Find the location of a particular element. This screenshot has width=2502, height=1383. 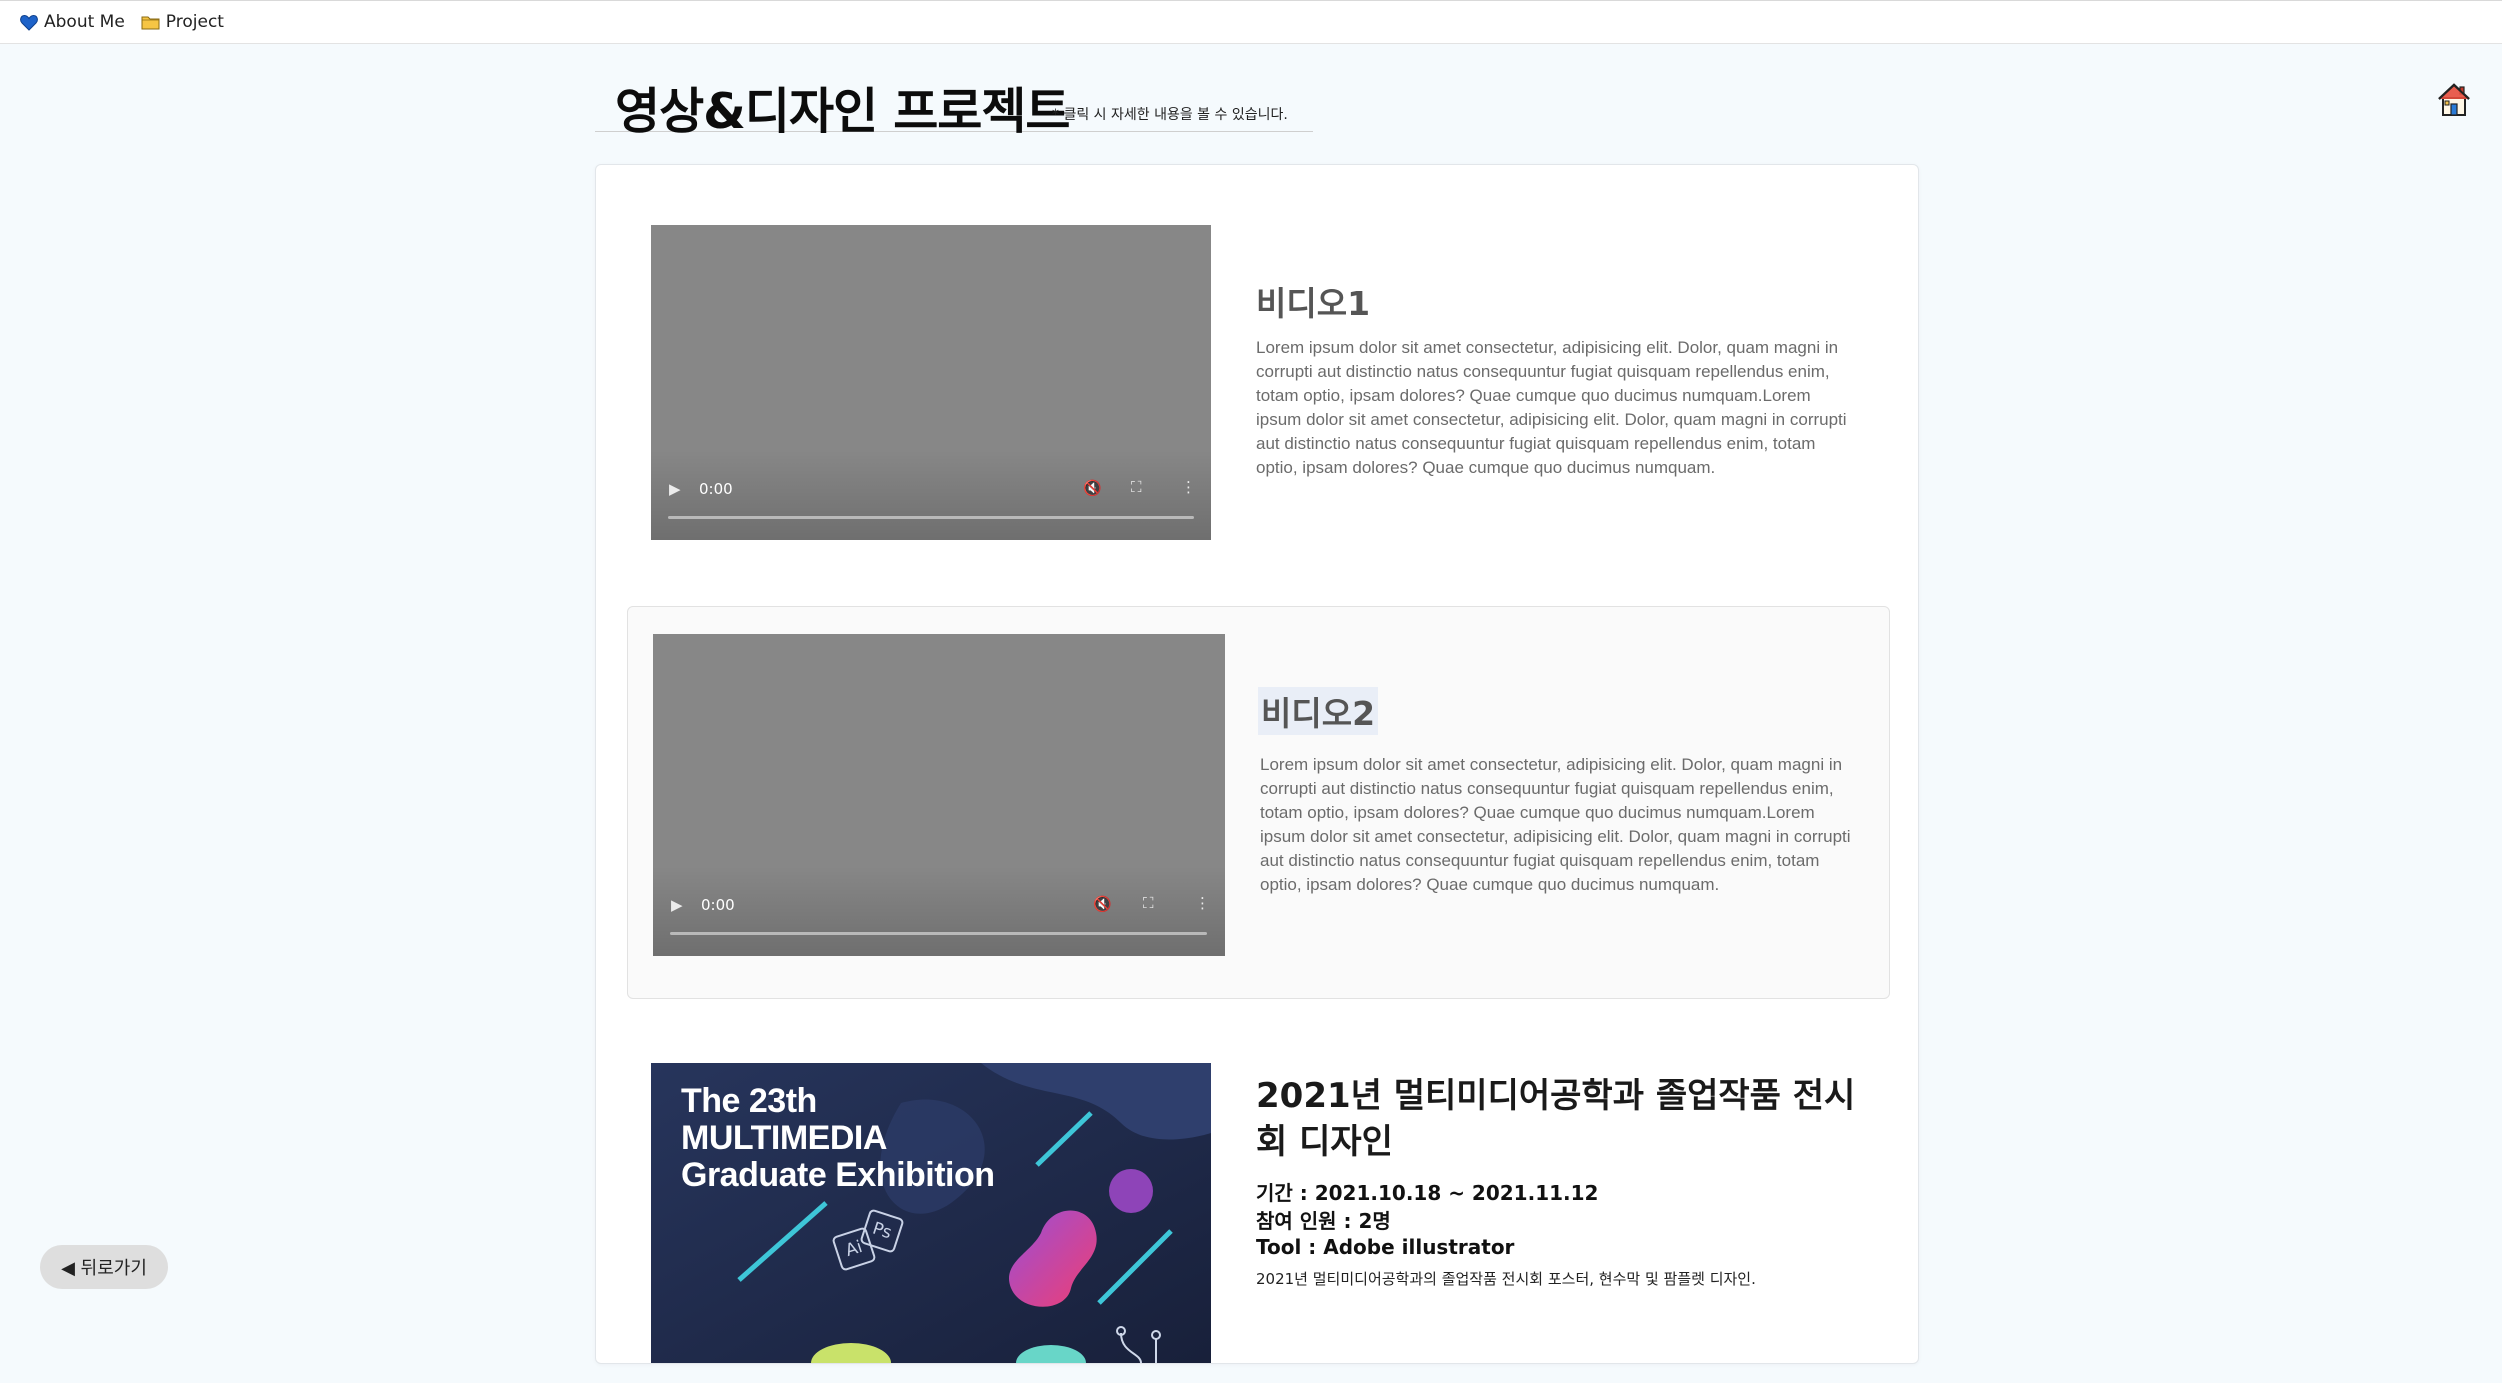

nav-project: Project is located at coordinates (182, 22).